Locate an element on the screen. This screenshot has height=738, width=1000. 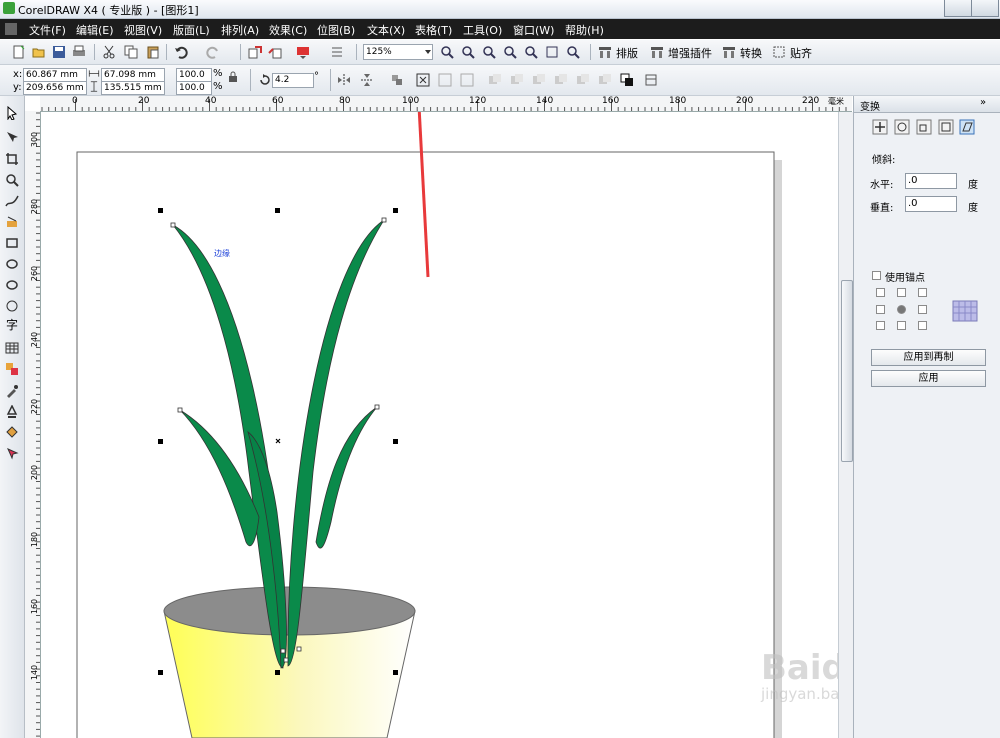
application-launcher-icon is located at coordinates (303, 52).